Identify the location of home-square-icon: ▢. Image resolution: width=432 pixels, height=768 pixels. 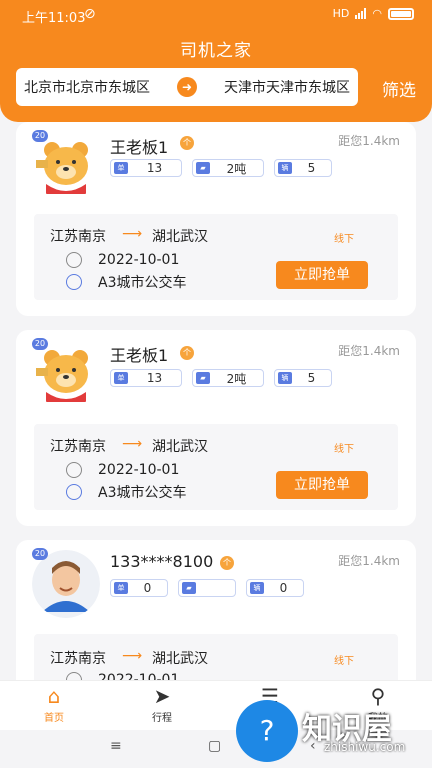
(214, 746).